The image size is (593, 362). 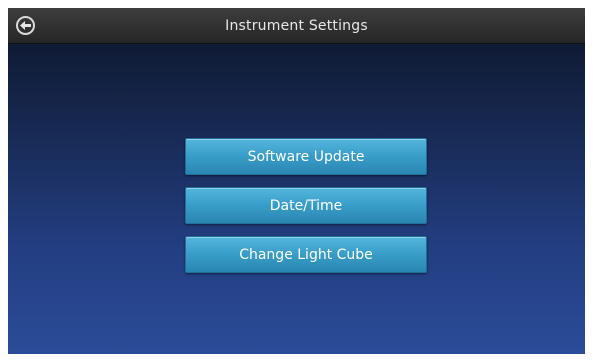 What do you see at coordinates (306, 254) in the screenshot?
I see `change-light-cube-button: Change Light Cube` at bounding box center [306, 254].